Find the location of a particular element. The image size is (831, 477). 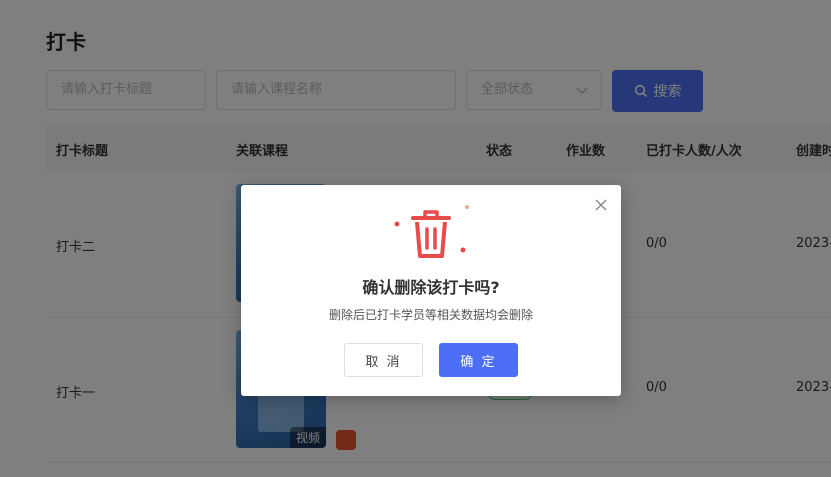

confirm-button: 确 定 is located at coordinates (478, 360).